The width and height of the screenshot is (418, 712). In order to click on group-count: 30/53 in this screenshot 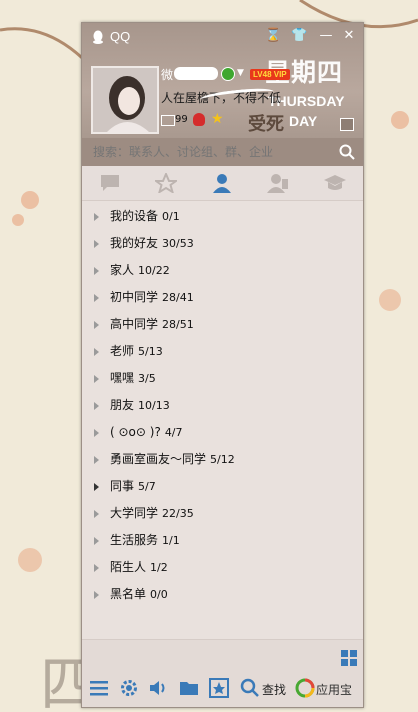, I will do `click(178, 243)`.